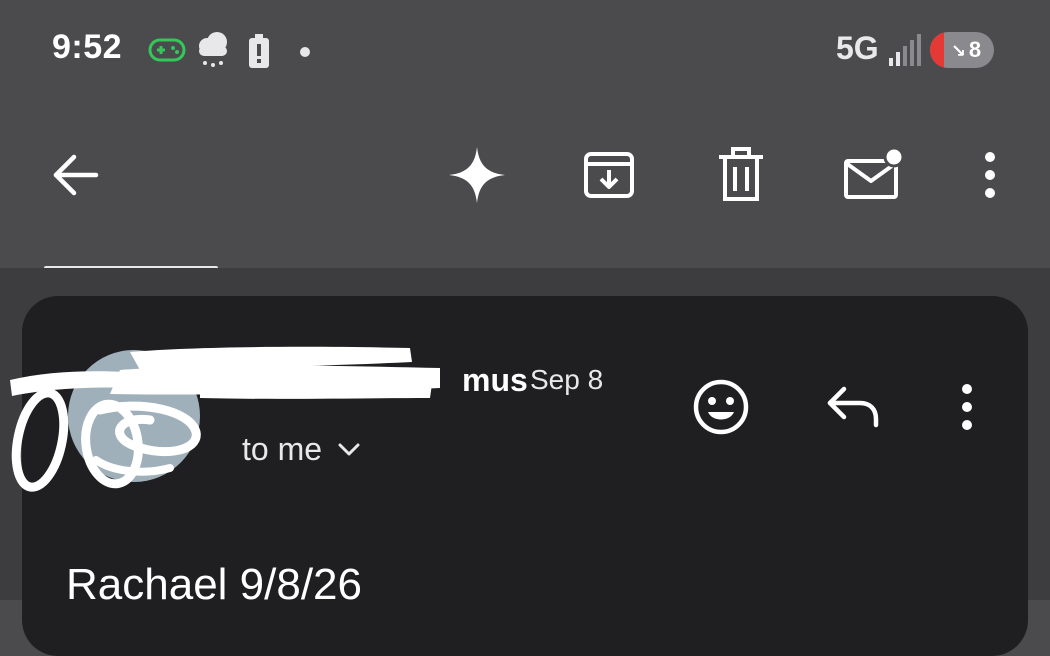 This screenshot has width=1050, height=656. I want to click on emoji-reaction-icon, so click(721, 407).